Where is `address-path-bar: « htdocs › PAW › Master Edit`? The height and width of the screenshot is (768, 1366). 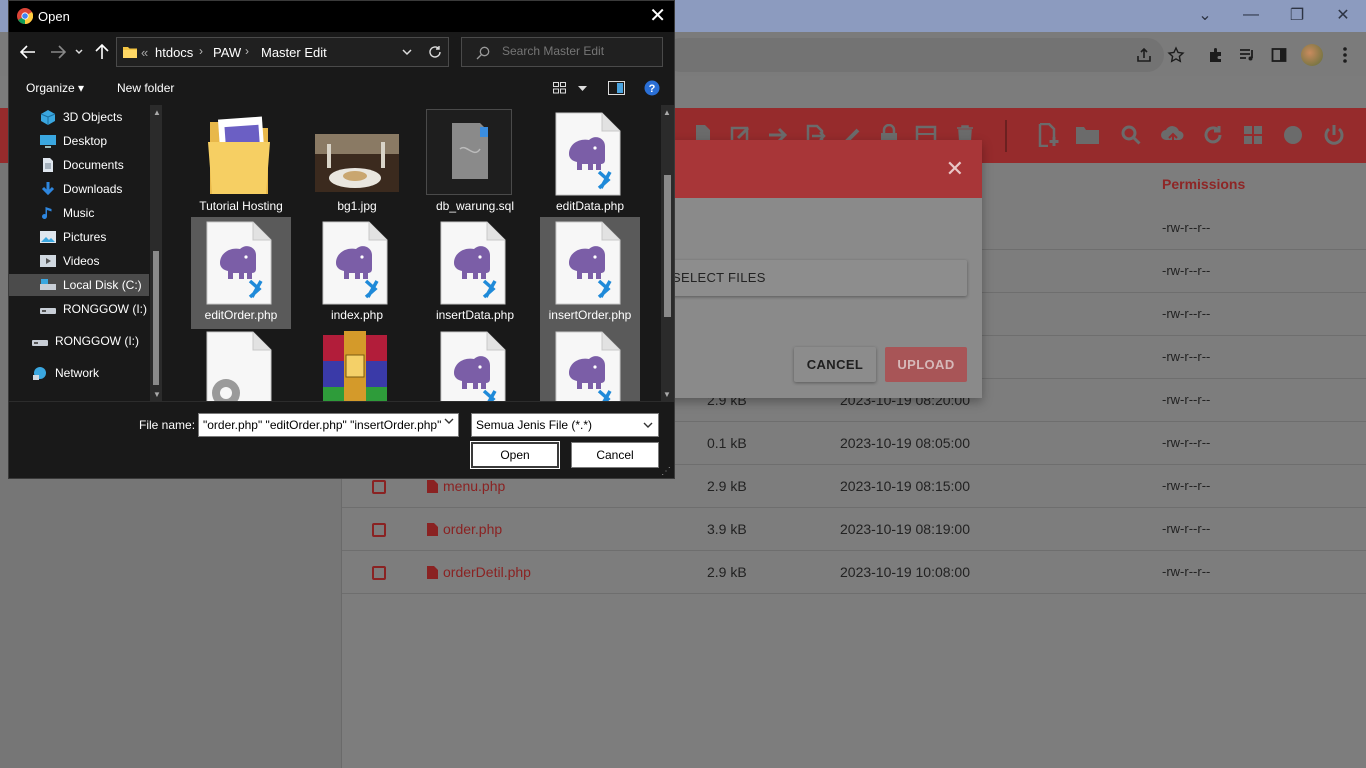 address-path-bar: « htdocs › PAW › Master Edit is located at coordinates (282, 52).